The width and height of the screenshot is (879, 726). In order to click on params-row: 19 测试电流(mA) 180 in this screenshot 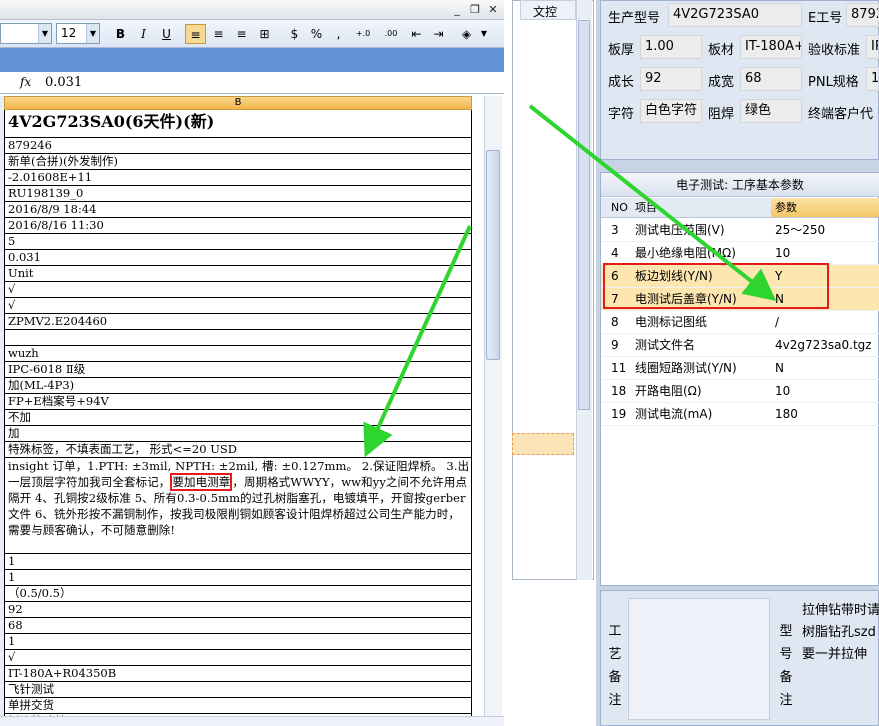, I will do `click(740, 414)`.